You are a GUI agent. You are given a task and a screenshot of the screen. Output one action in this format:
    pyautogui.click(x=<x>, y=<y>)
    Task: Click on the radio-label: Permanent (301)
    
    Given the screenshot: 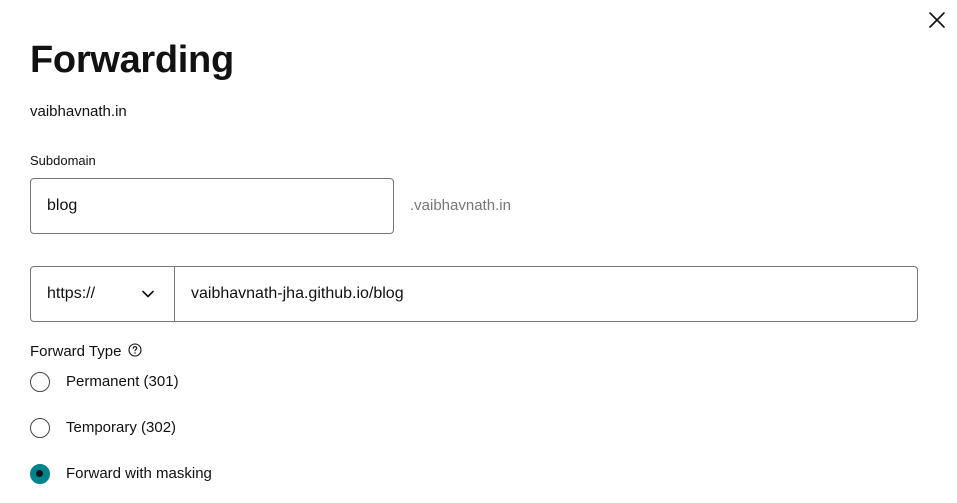 What is the action you would take?
    pyautogui.click(x=122, y=381)
    